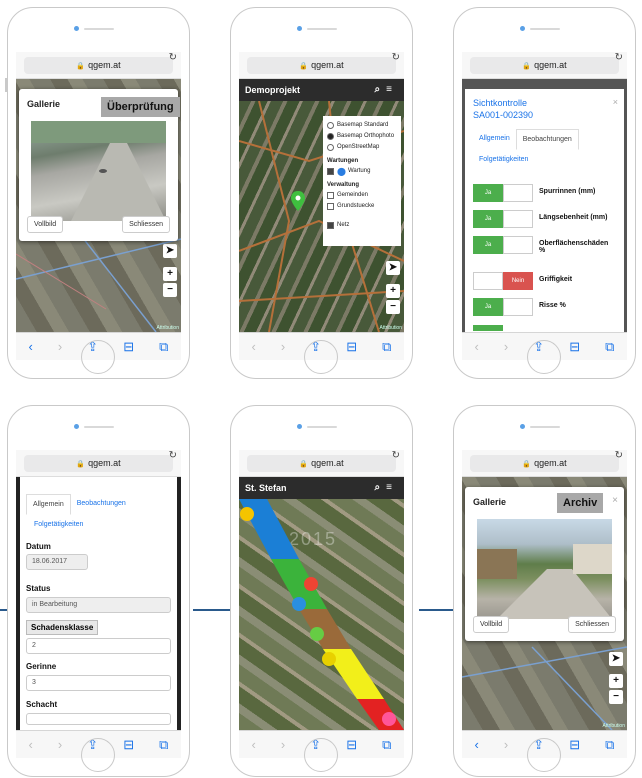 Image resolution: width=642 pixels, height=778 pixels. Describe the element at coordinates (98, 646) in the screenshot. I see `schadensklasse-field: 2` at that location.